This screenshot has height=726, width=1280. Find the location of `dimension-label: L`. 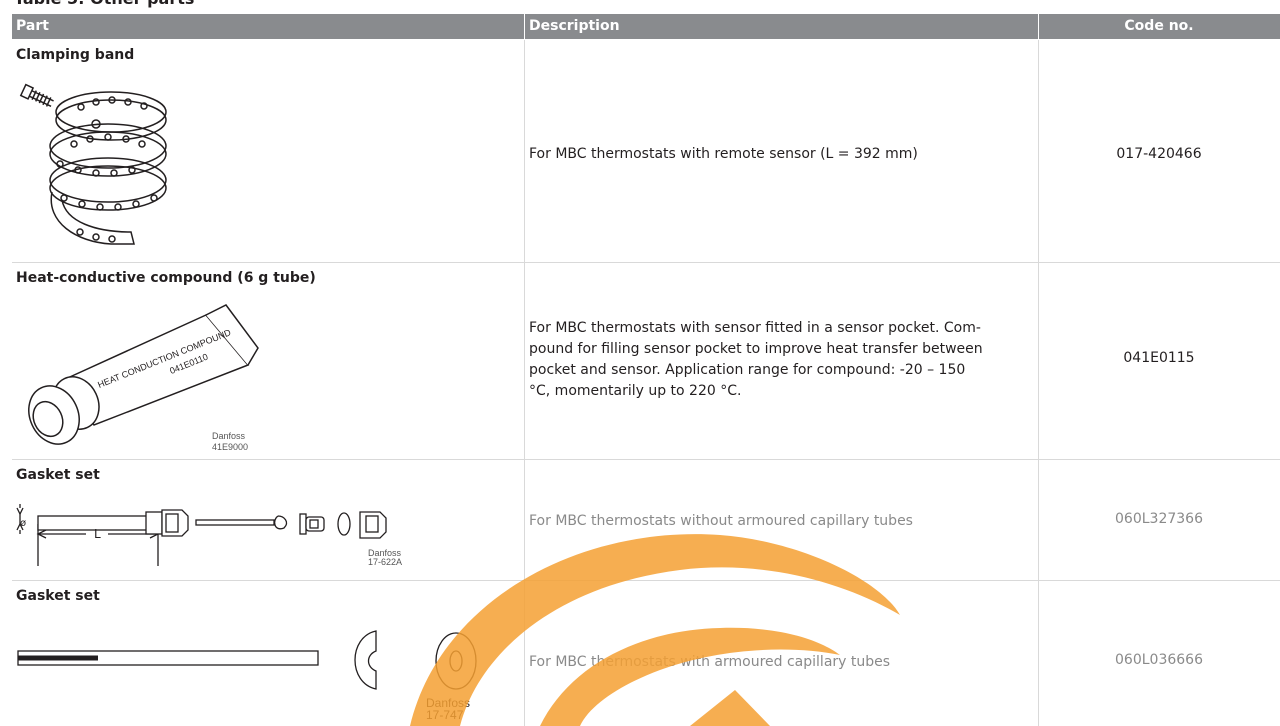

dimension-label: L is located at coordinates (97, 534).